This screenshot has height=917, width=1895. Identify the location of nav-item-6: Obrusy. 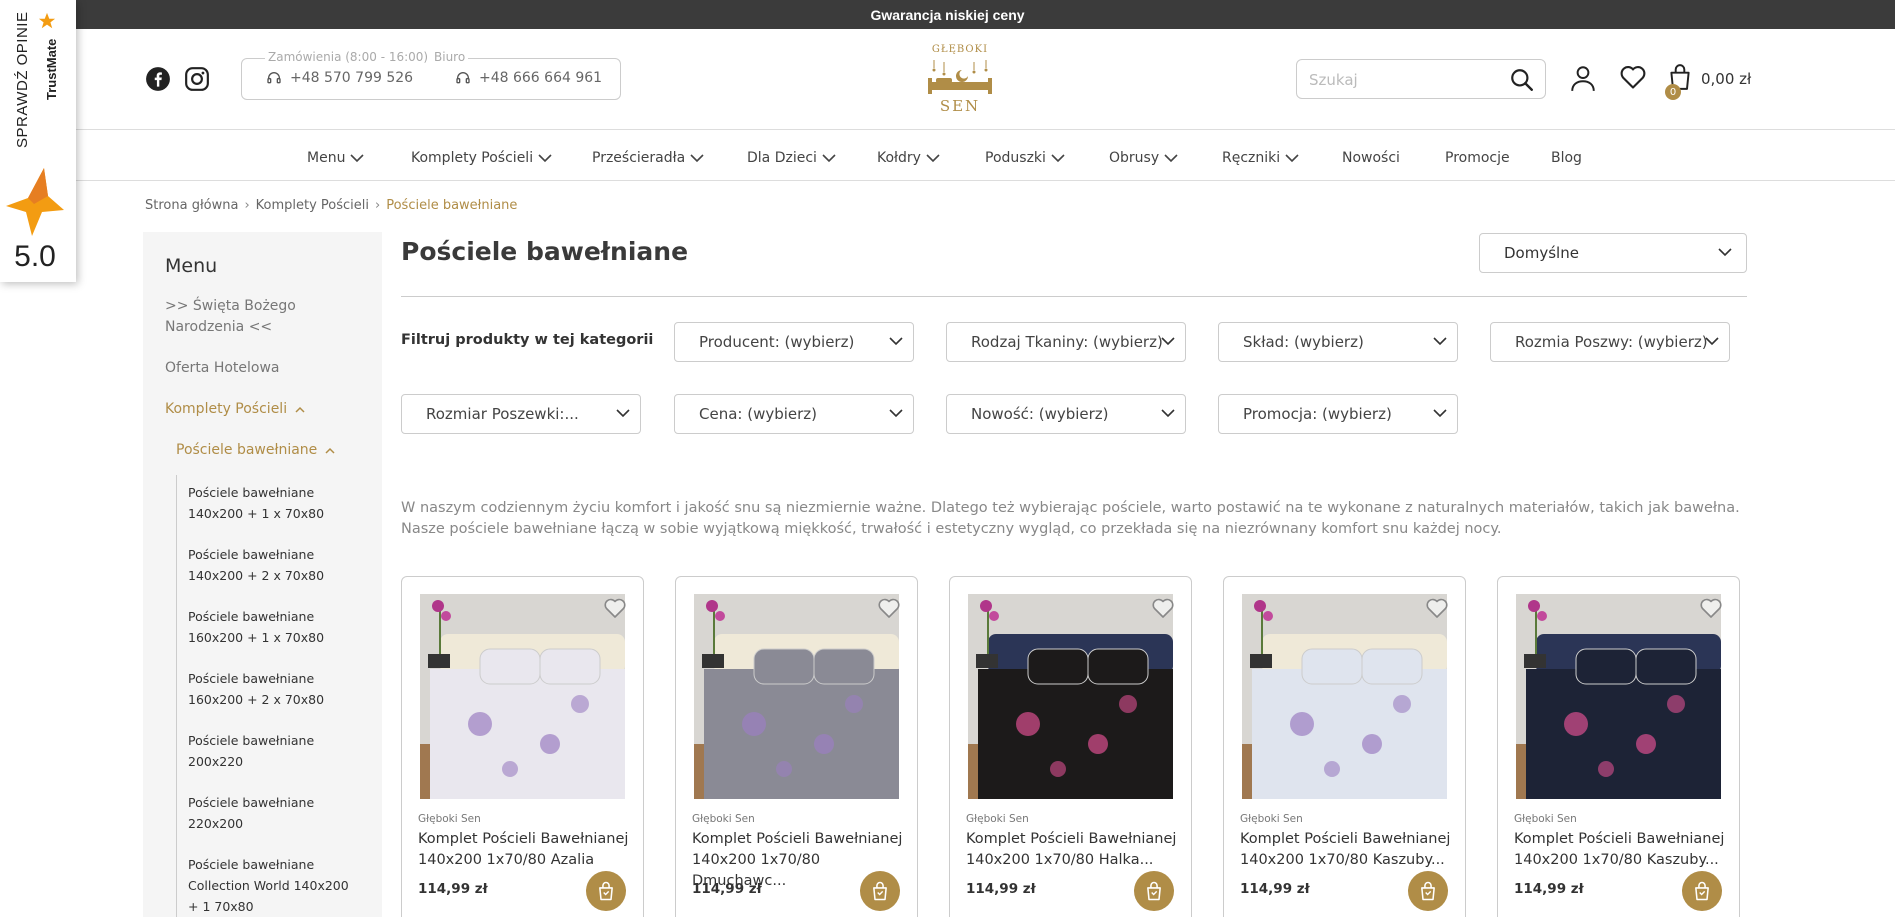
(1143, 158).